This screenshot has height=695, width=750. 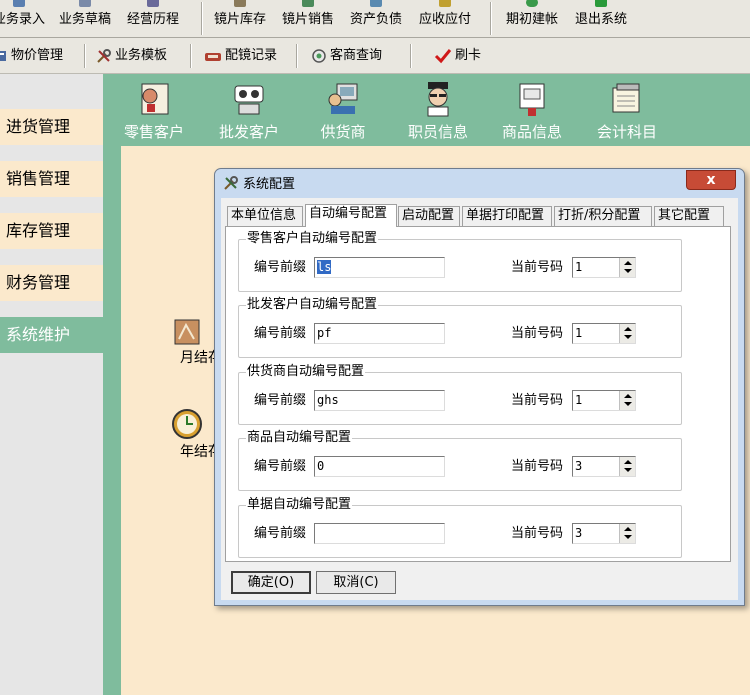 I want to click on price-management-button: 物价管理, so click(x=31, y=56).